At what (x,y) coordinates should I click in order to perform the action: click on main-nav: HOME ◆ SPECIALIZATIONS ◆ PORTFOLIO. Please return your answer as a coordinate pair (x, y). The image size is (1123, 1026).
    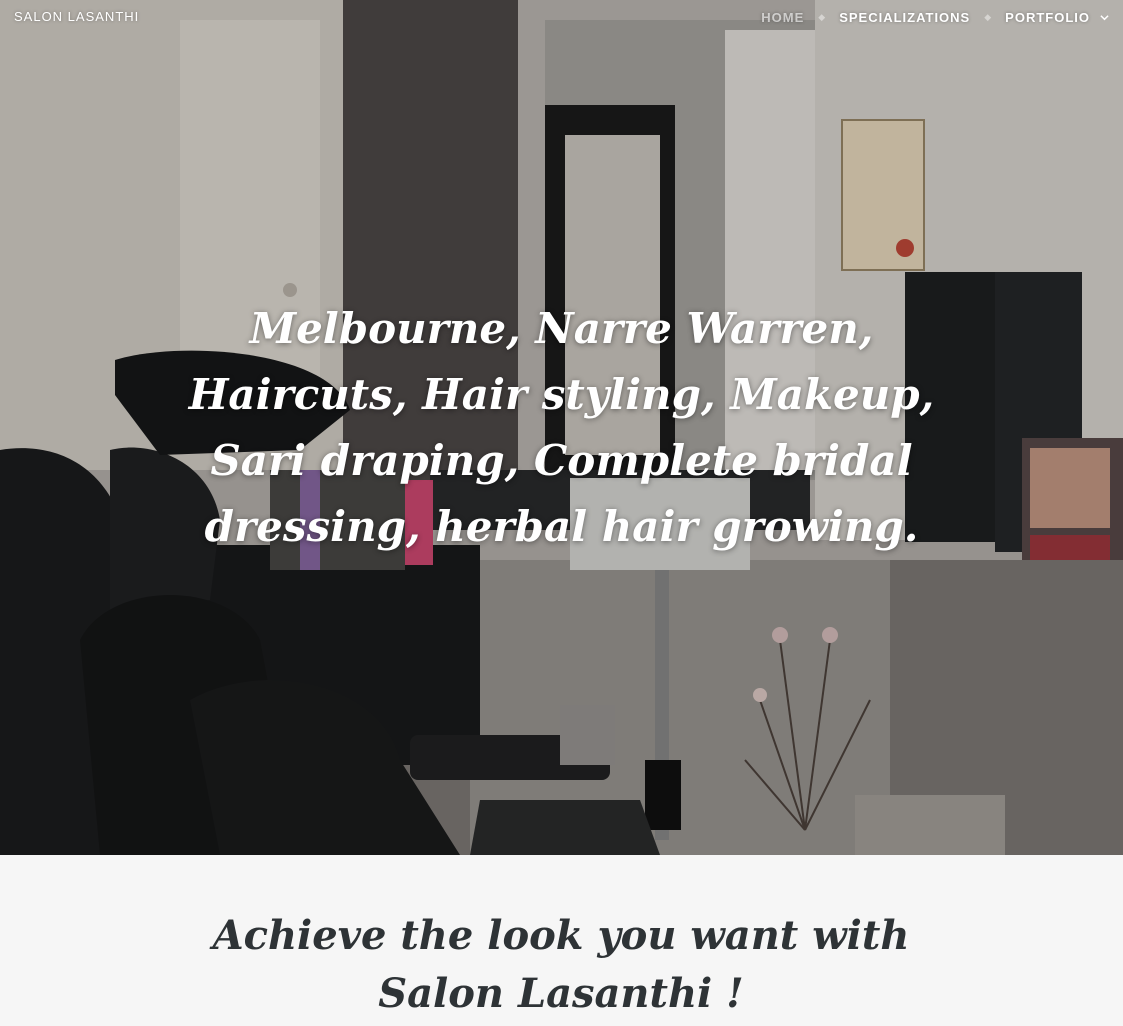
    Looking at the image, I should click on (935, 17).